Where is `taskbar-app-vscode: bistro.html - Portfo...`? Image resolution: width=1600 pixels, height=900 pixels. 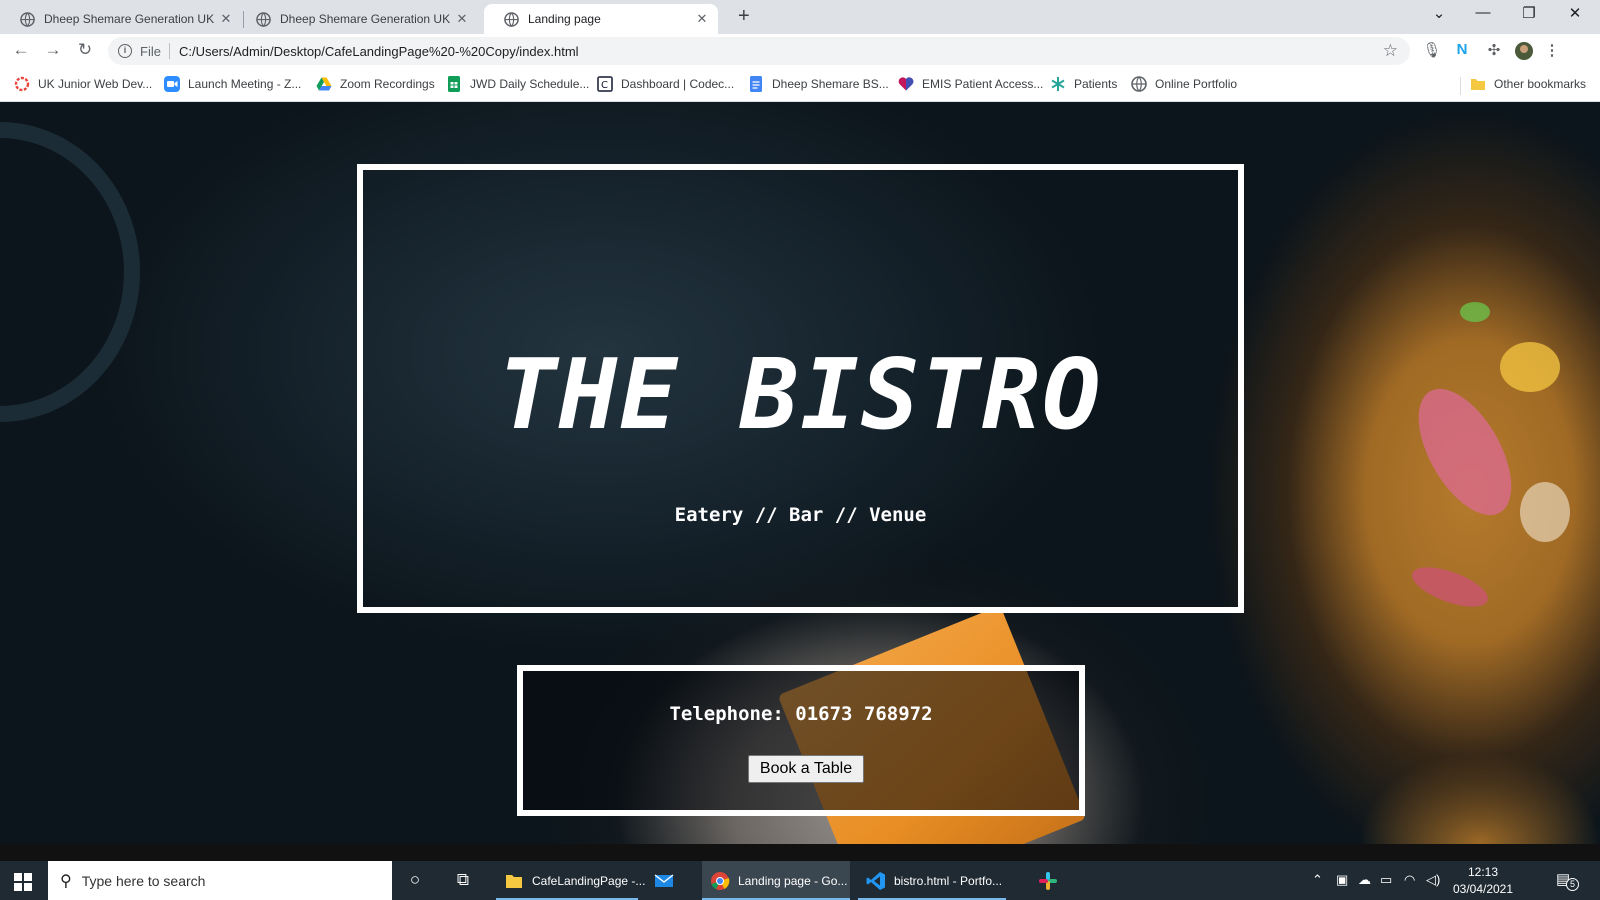
taskbar-app-vscode: bistro.html - Portfo... is located at coordinates (932, 880).